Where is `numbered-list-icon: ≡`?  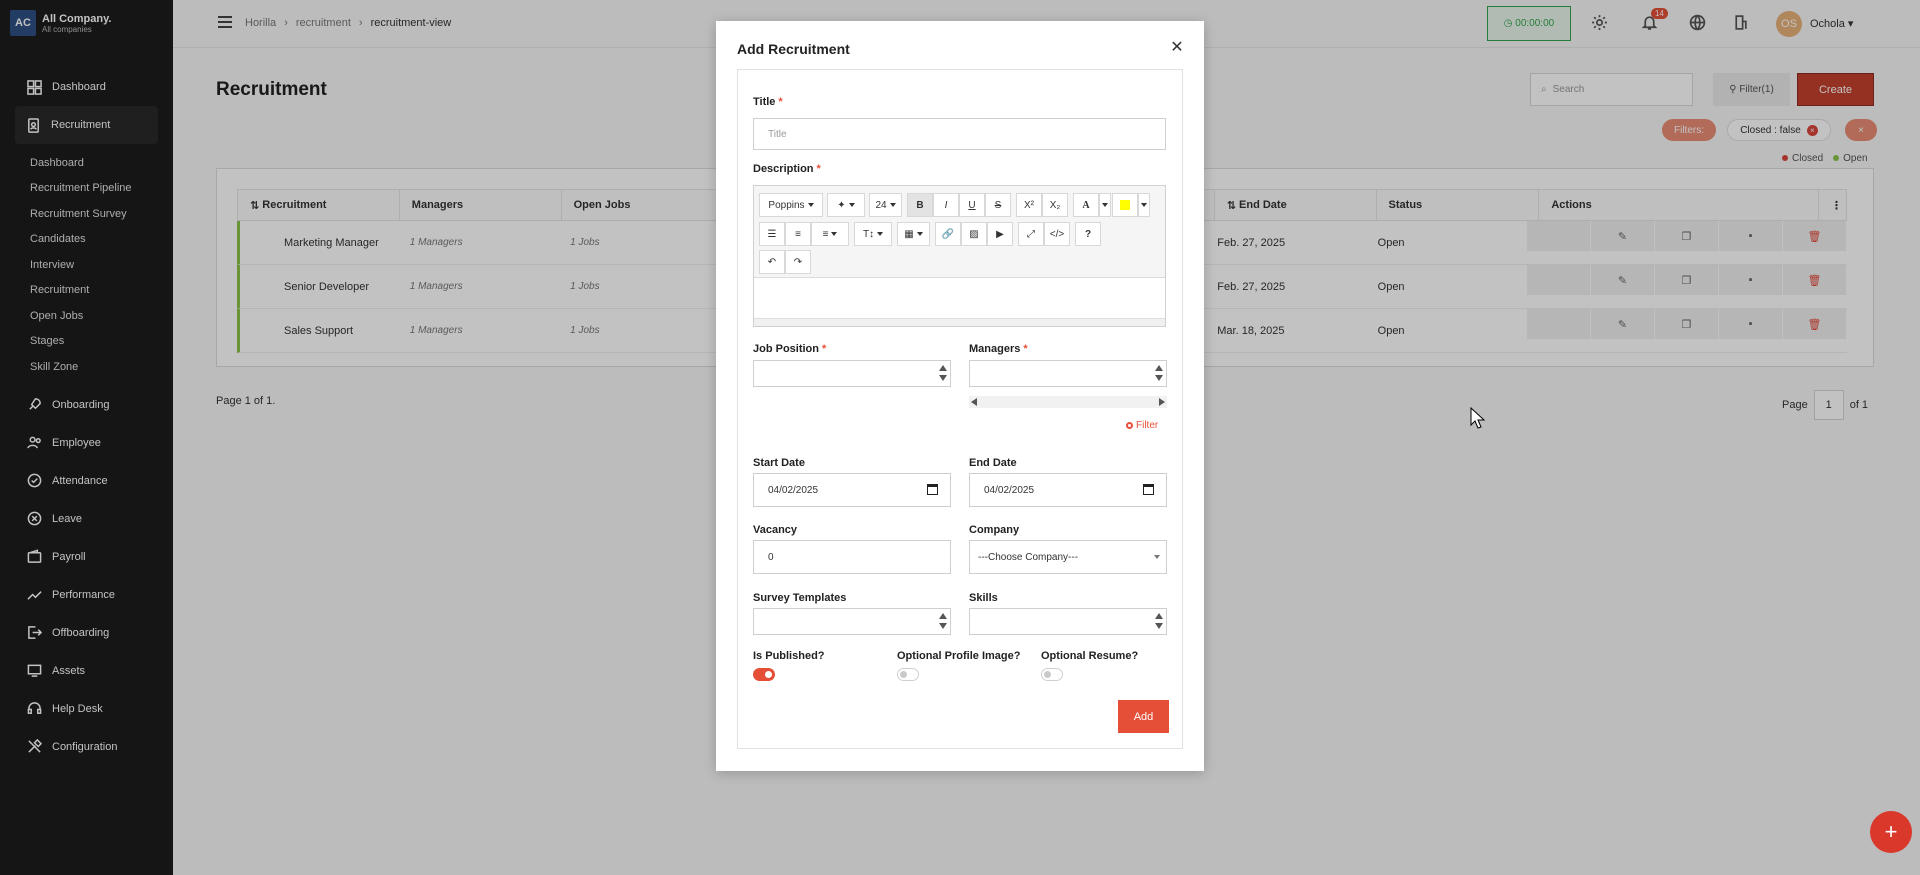
numbered-list-icon: ≡ is located at coordinates (798, 234).